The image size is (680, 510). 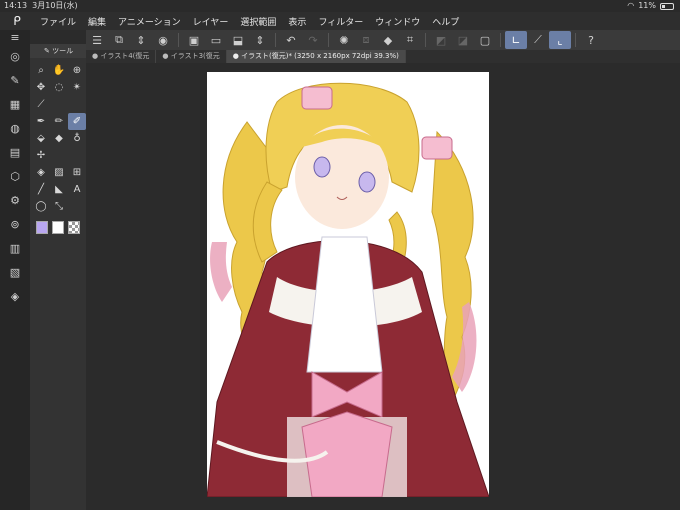 I want to click on edge-snap-icon: ⌞, so click(x=560, y=40).